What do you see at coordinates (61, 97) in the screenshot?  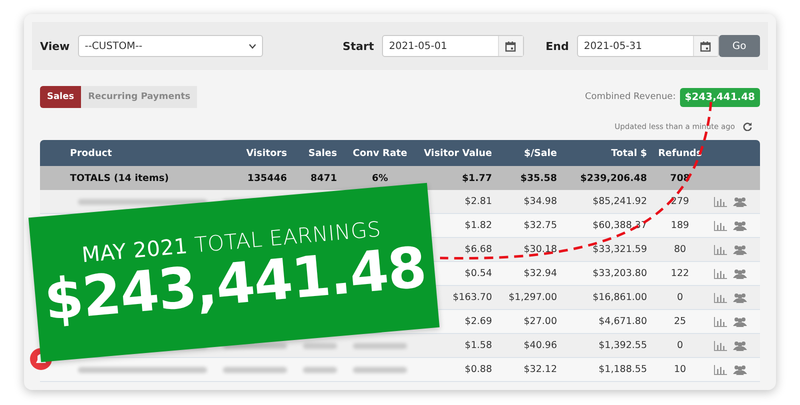 I see `tab: Sales` at bounding box center [61, 97].